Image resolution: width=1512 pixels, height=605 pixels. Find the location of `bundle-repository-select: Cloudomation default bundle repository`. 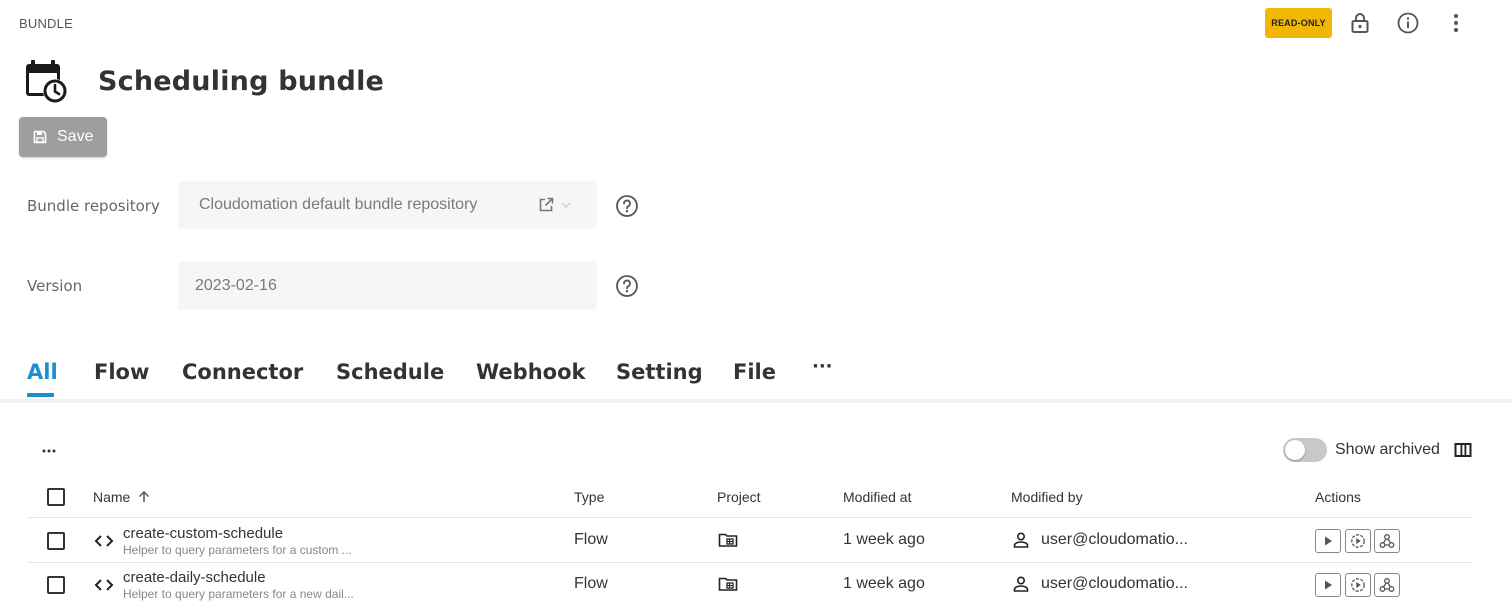

bundle-repository-select: Cloudomation default bundle repository is located at coordinates (387, 205).